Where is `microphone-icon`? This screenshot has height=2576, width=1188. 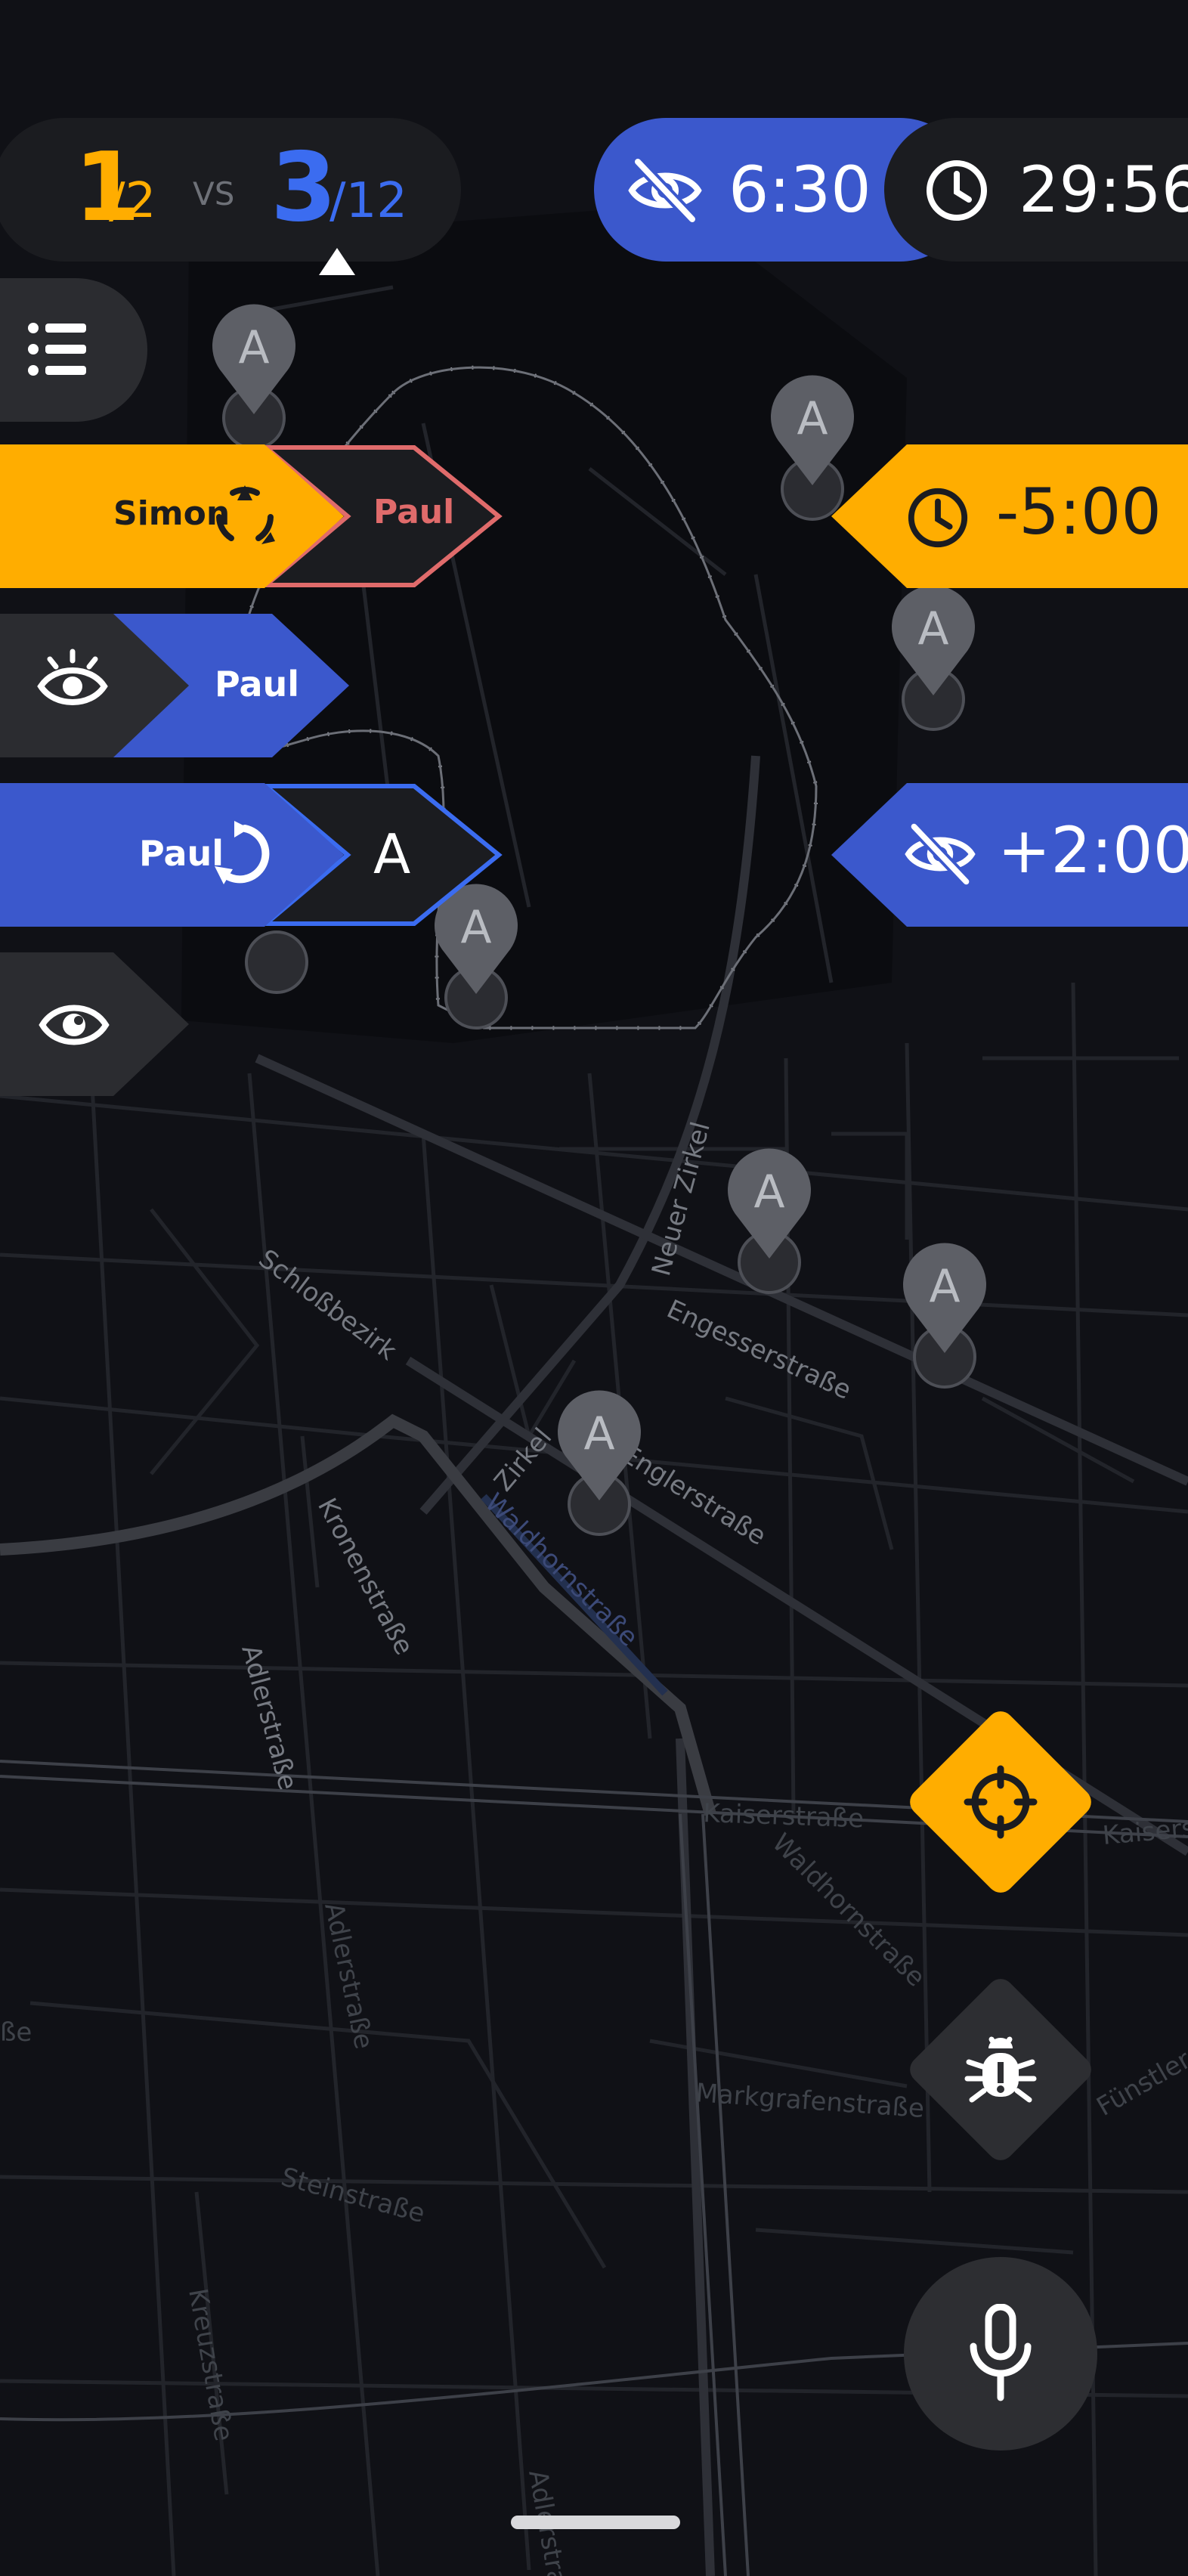 microphone-icon is located at coordinates (1001, 2352).